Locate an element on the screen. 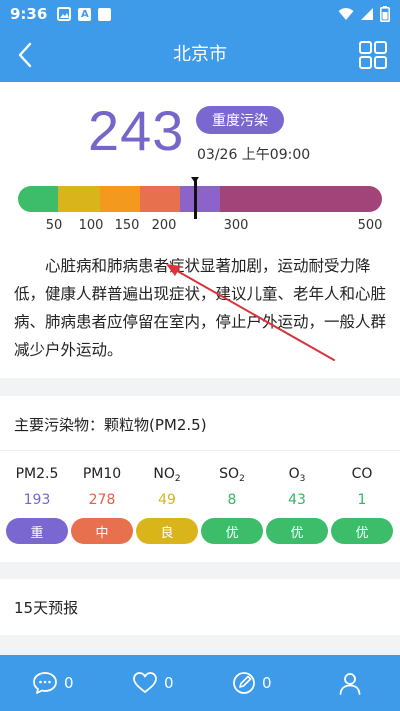 Image resolution: width=400 pixels, height=711 pixels. pollutant-item: NO2 49 良 is located at coordinates (167, 505).